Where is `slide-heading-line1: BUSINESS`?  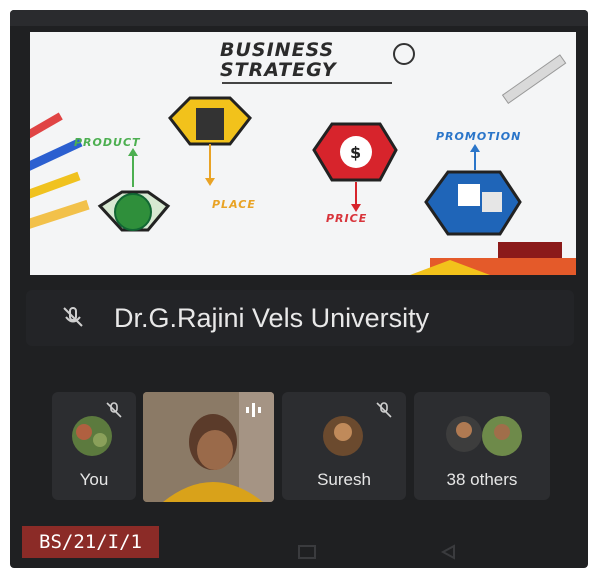 slide-heading-line1: BUSINESS is located at coordinates (277, 50).